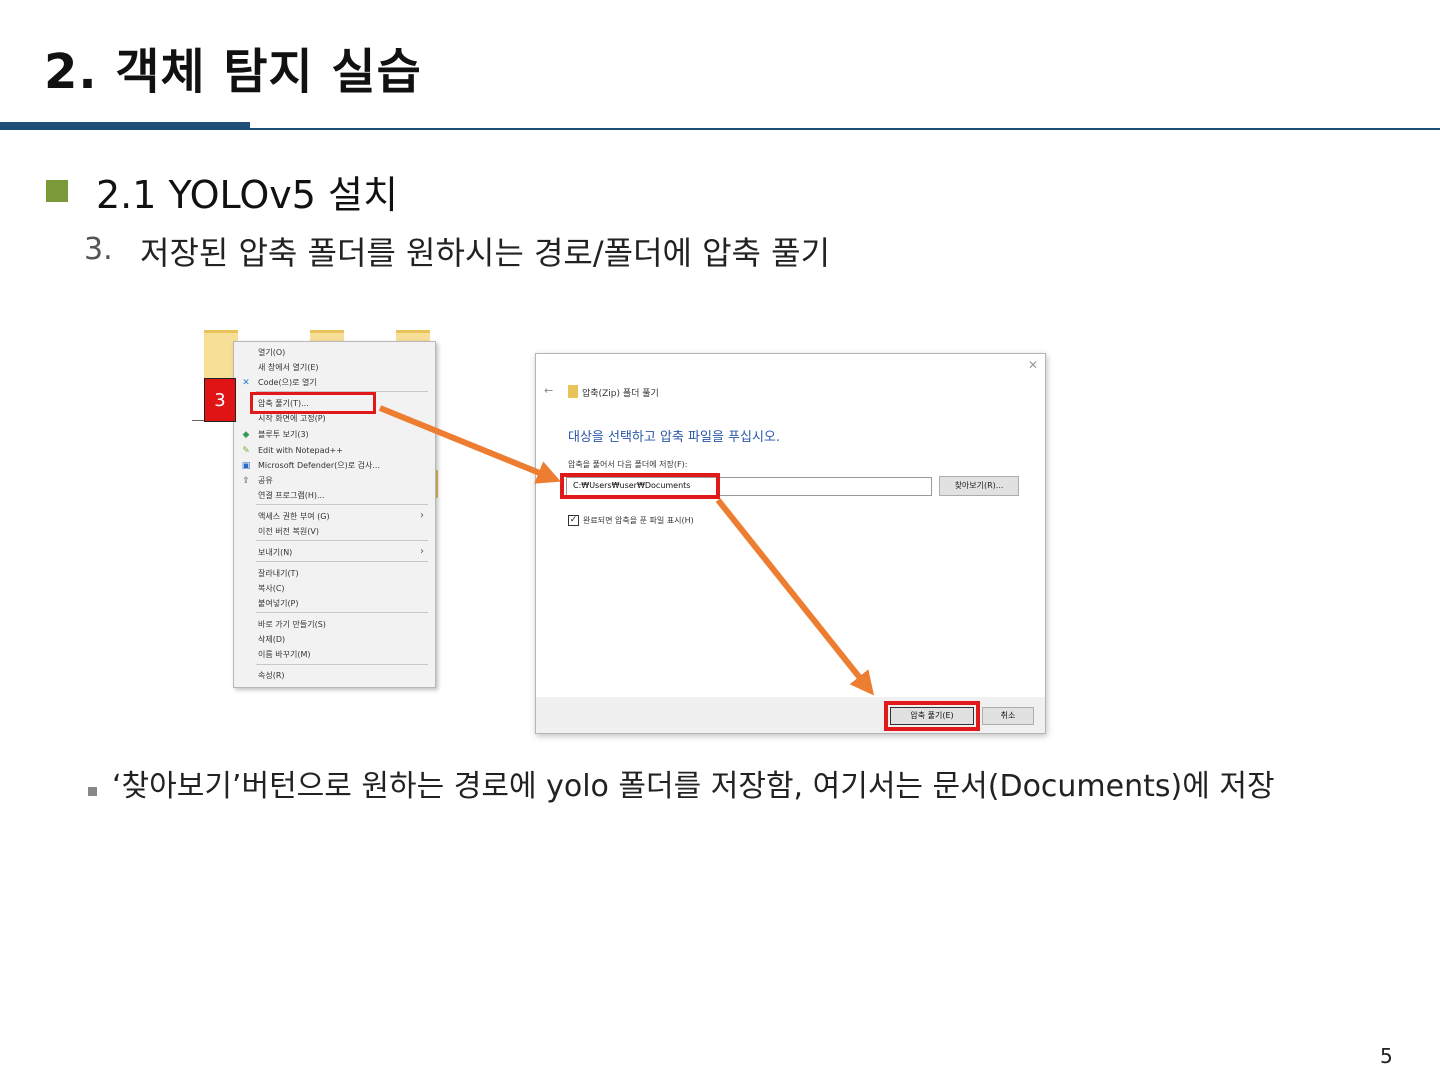  What do you see at coordinates (573, 520) in the screenshot?
I see `show-files-checkbox: ✓` at bounding box center [573, 520].